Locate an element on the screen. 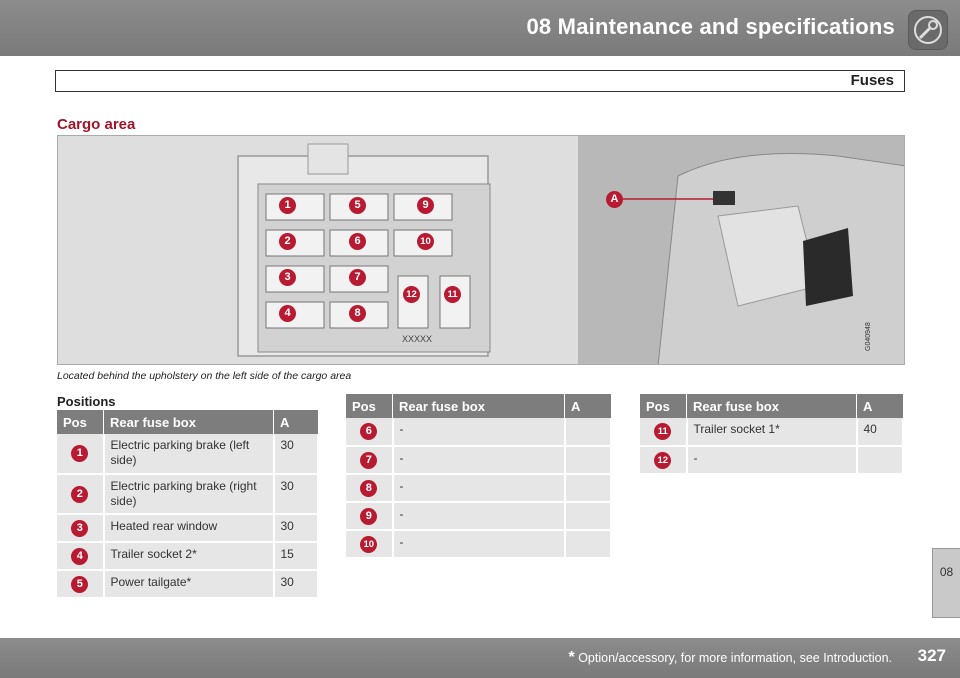 The width and height of the screenshot is (960, 678). row-desc: Electric parking brake (left side) is located at coordinates (189, 454).